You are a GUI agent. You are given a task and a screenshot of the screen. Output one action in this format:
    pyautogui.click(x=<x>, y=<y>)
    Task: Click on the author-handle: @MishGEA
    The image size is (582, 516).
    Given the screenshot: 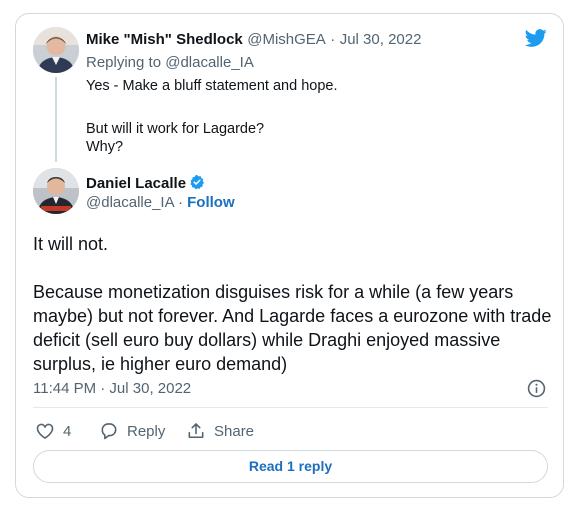 What is the action you would take?
    pyautogui.click(x=286, y=39)
    